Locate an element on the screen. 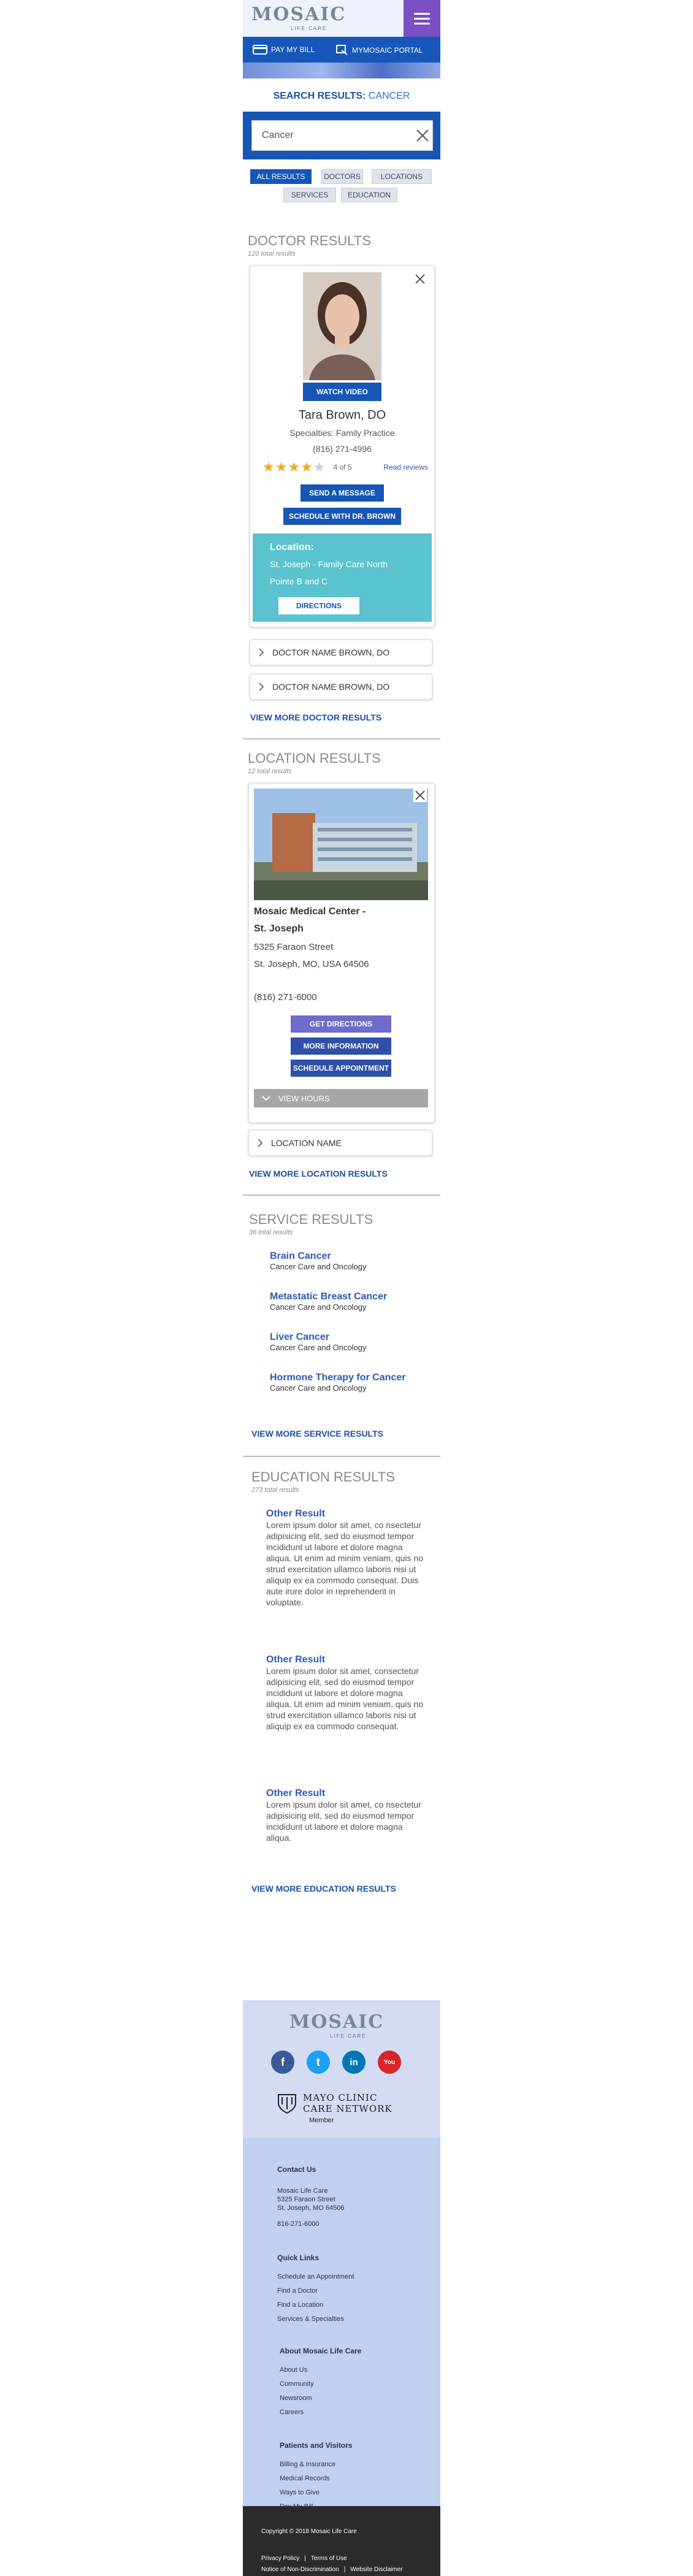 The image size is (693, 2576). service-name: Liver Cancer is located at coordinates (318, 1337).